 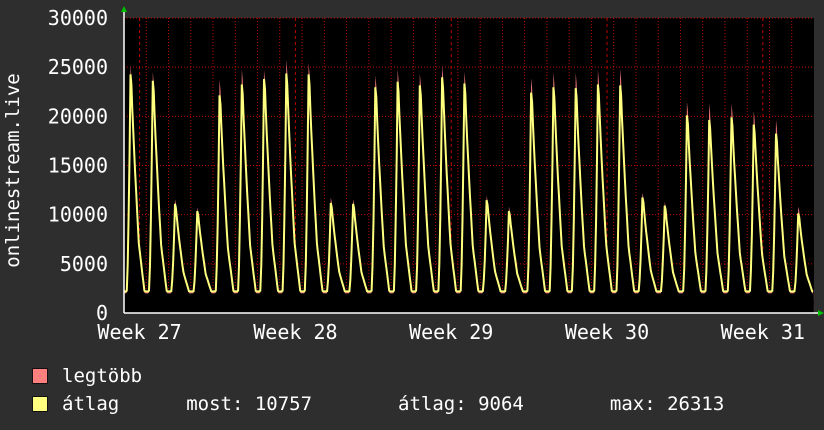 What do you see at coordinates (295, 332) in the screenshot?
I see `x-tick-label: Week 28` at bounding box center [295, 332].